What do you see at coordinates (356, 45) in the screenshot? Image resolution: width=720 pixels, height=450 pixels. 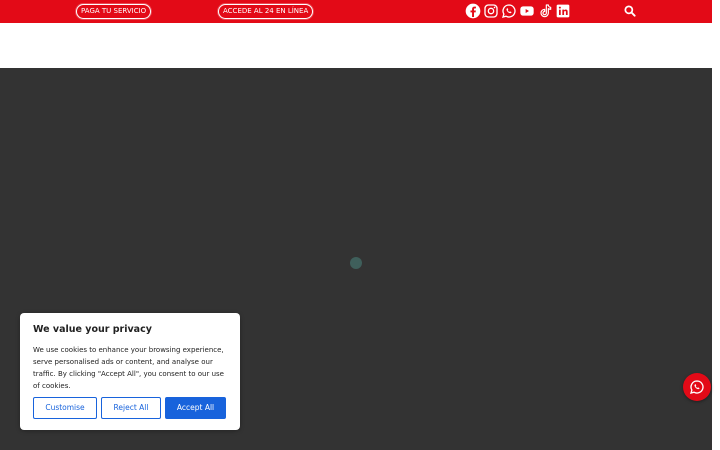 I see `main-navbar` at bounding box center [356, 45].